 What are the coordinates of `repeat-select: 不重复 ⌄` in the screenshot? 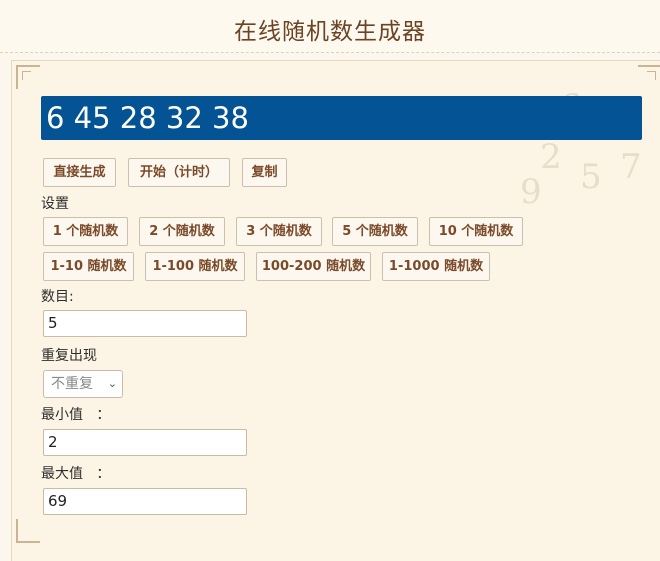 It's located at (83, 384).